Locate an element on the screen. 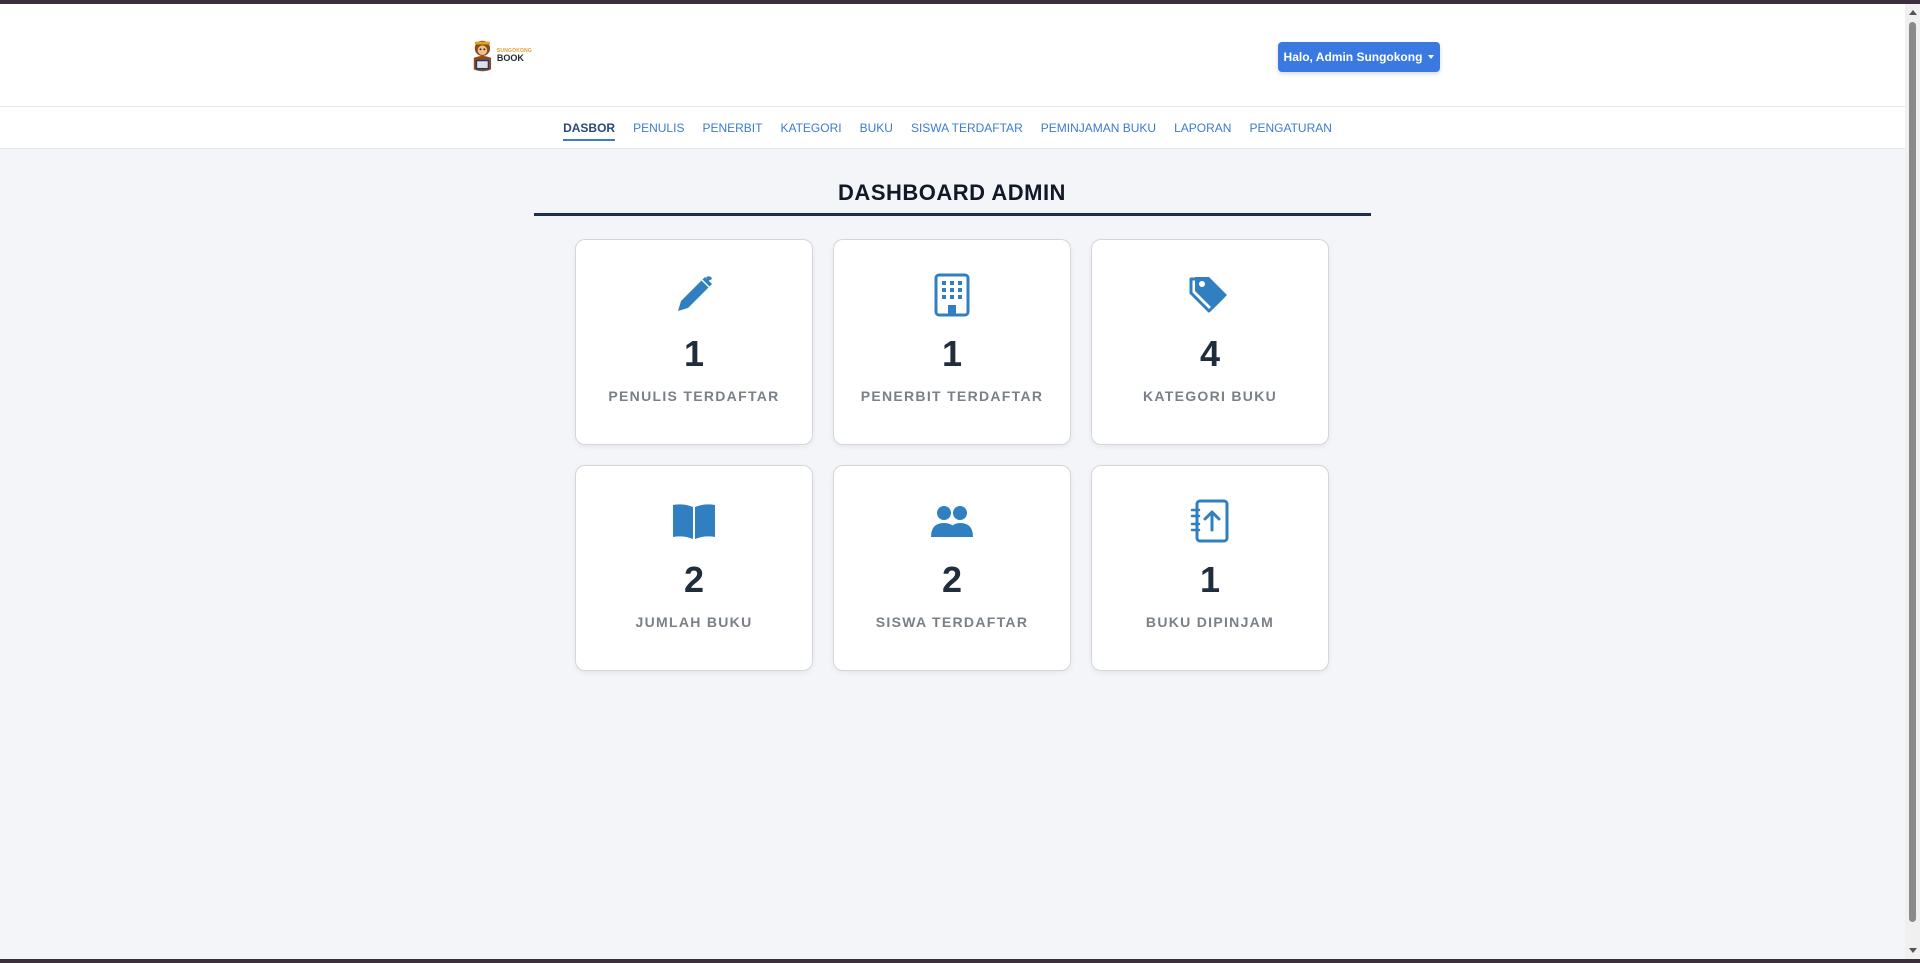  pen-icon is located at coordinates (694, 295).